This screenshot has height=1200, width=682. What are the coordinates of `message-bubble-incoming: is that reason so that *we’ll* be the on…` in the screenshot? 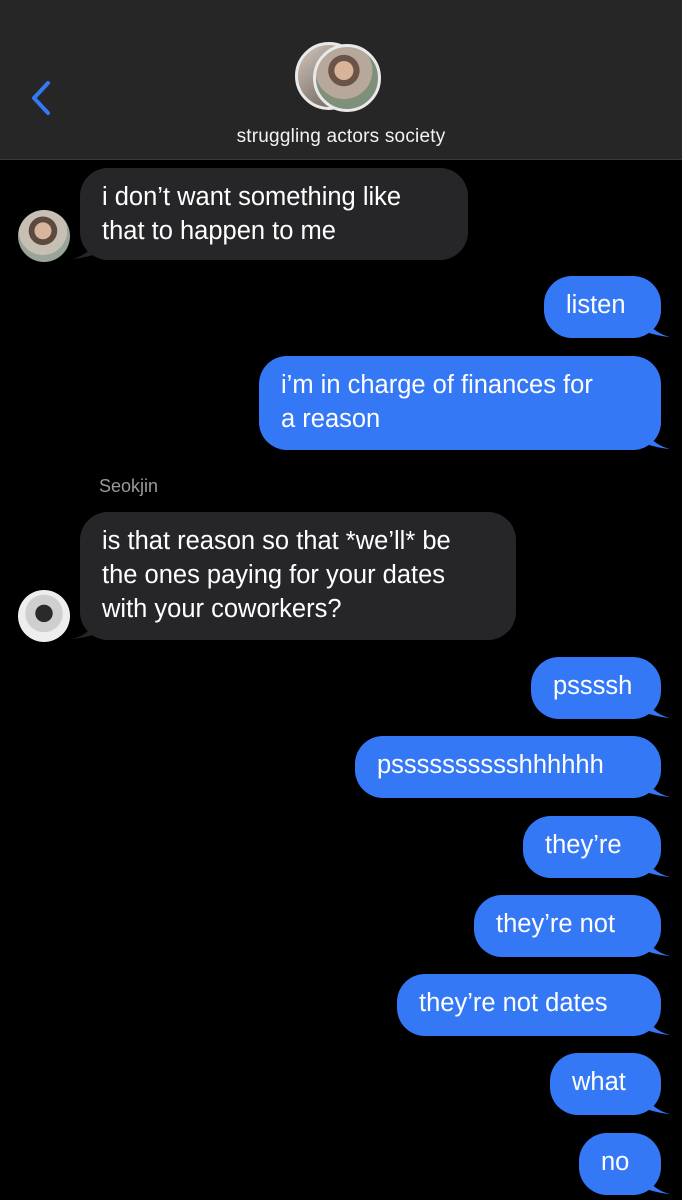 It's located at (298, 576).